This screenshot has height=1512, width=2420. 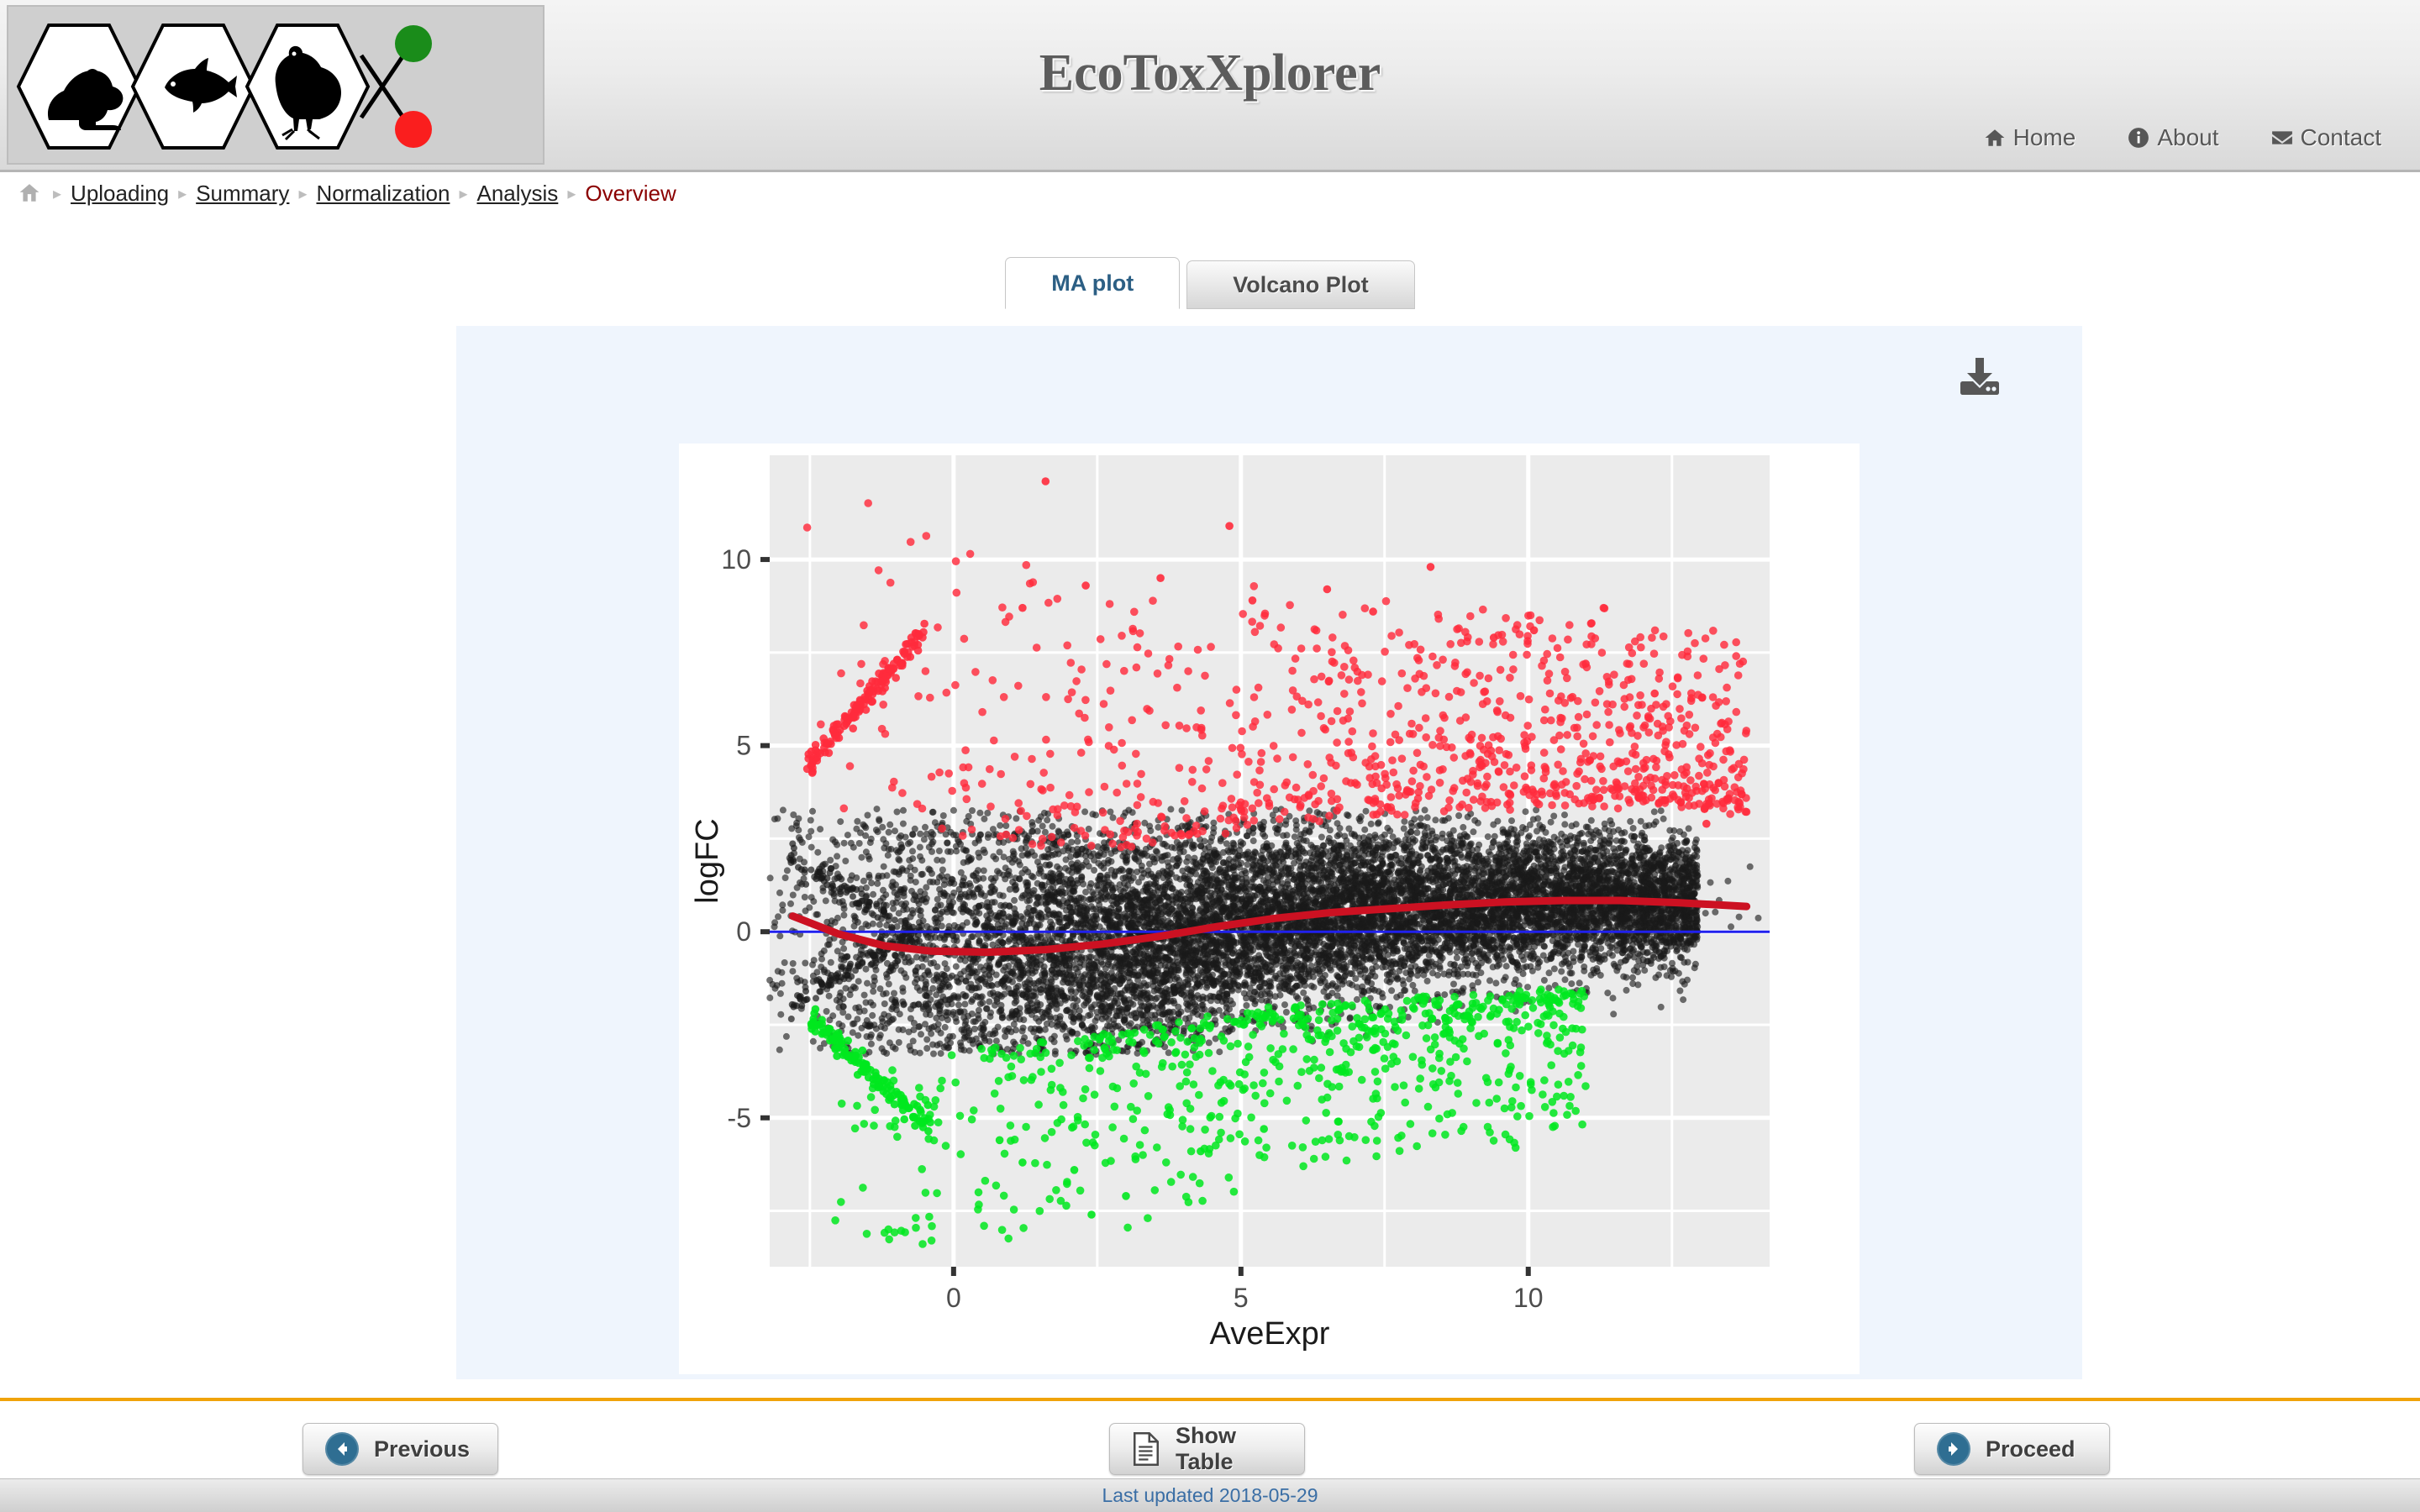 What do you see at coordinates (2139, 138) in the screenshot?
I see `info-icon` at bounding box center [2139, 138].